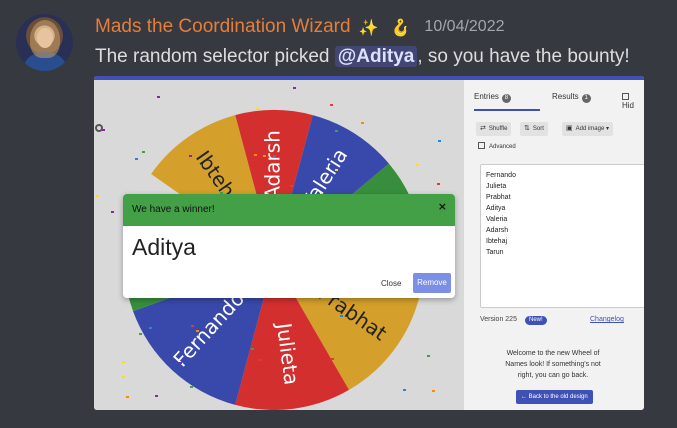 This screenshot has height=428, width=677. What do you see at coordinates (496, 208) in the screenshot?
I see `entry-line: Aditya` at bounding box center [496, 208].